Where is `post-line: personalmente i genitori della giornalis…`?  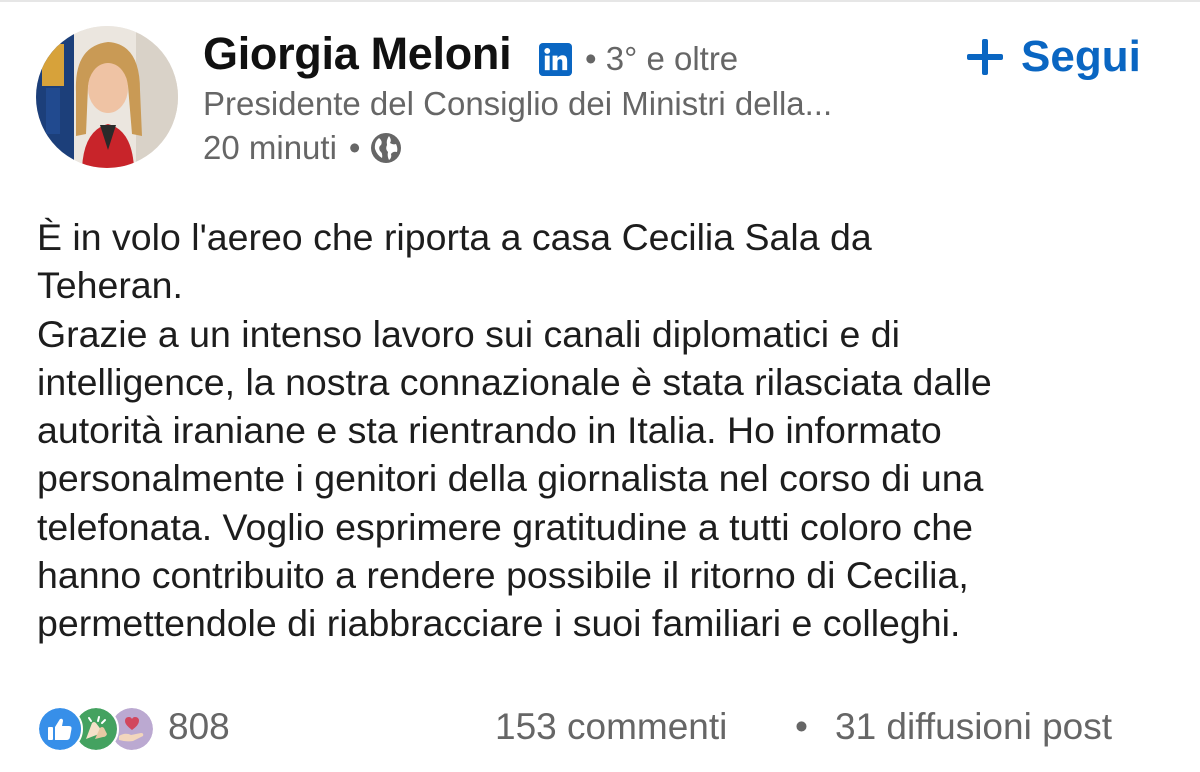 post-line: personalmente i genitori della giornalis… is located at coordinates (510, 478).